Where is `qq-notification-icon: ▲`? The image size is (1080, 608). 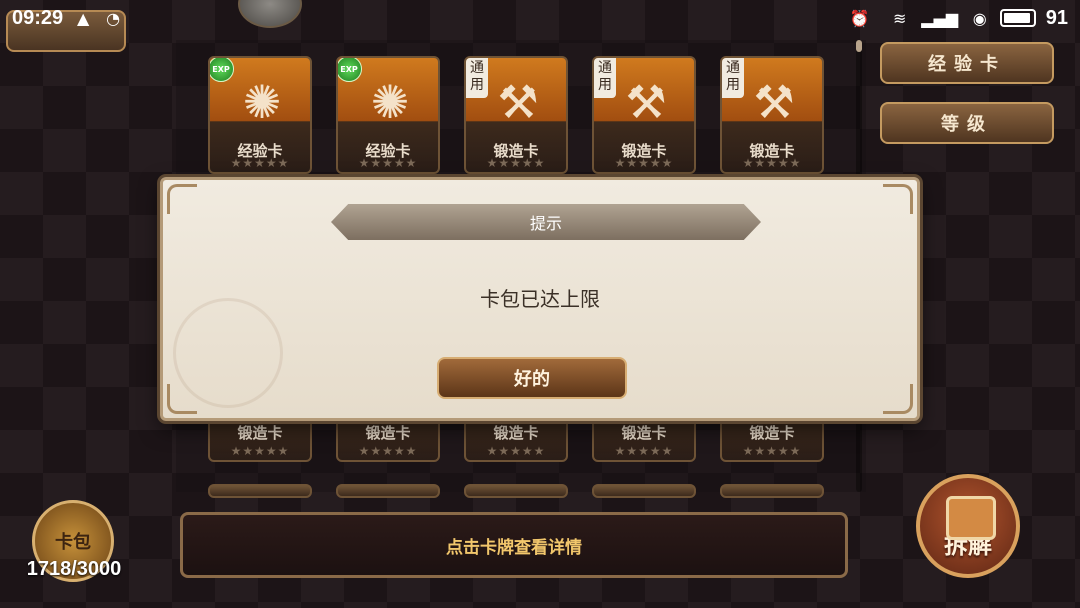
qq-notification-icon: ▲ is located at coordinates (83, 18).